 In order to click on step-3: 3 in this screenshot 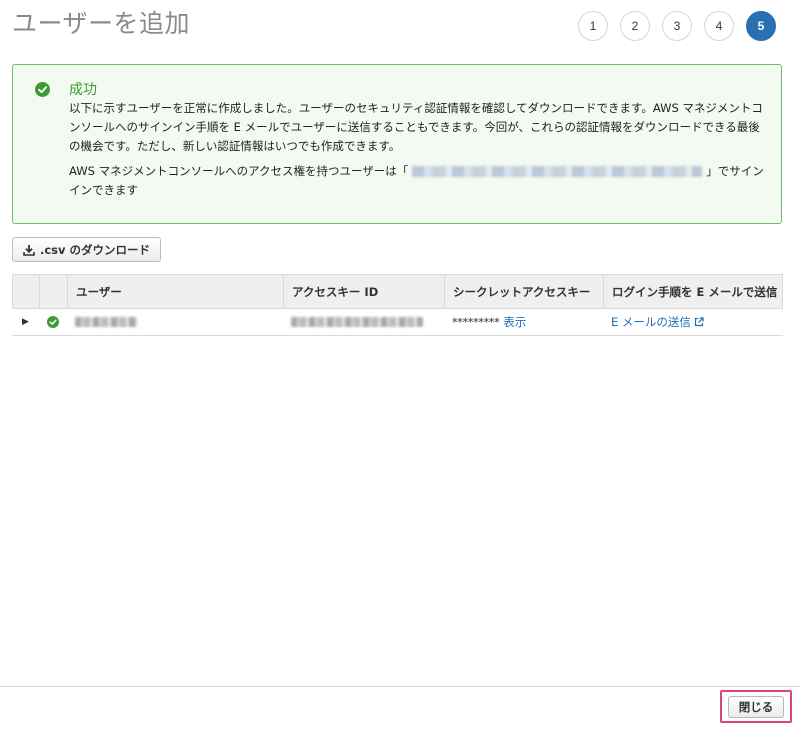, I will do `click(677, 26)`.